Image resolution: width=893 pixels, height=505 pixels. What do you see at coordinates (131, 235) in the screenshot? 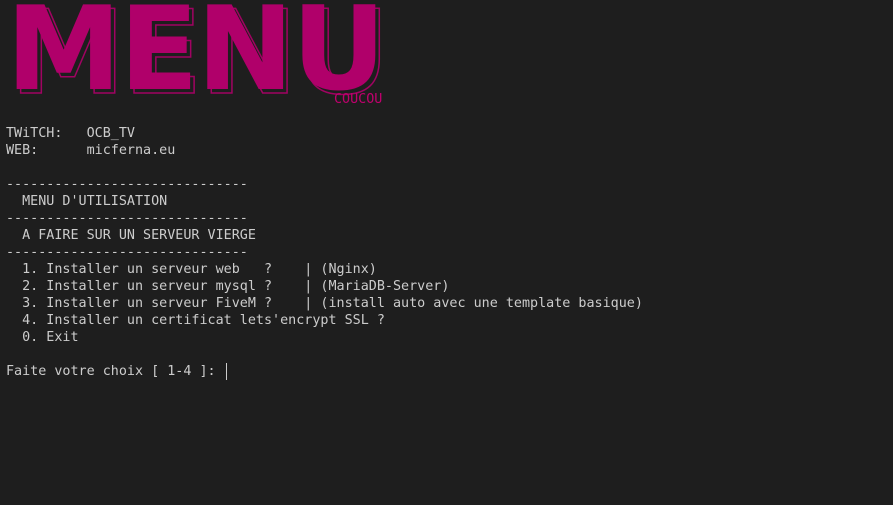
I see `menu-subtitle: A FAIRE SUR UN SERVEUR VIERGE` at bounding box center [131, 235].